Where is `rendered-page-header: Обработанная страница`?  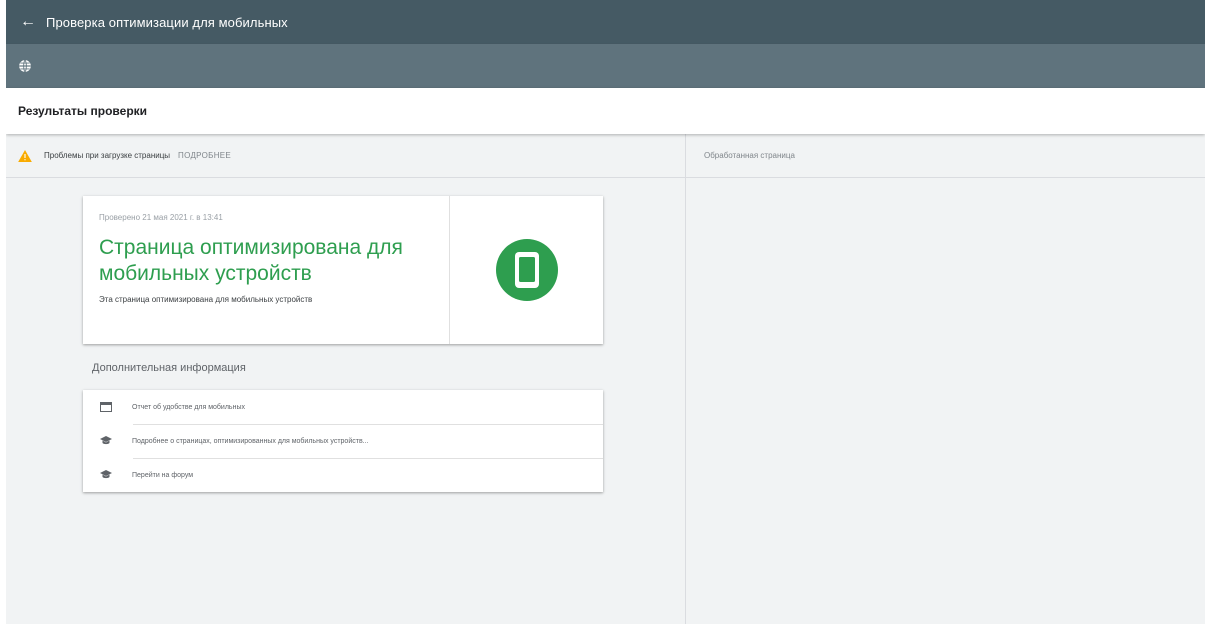
rendered-page-header: Обработанная страница is located at coordinates (945, 156).